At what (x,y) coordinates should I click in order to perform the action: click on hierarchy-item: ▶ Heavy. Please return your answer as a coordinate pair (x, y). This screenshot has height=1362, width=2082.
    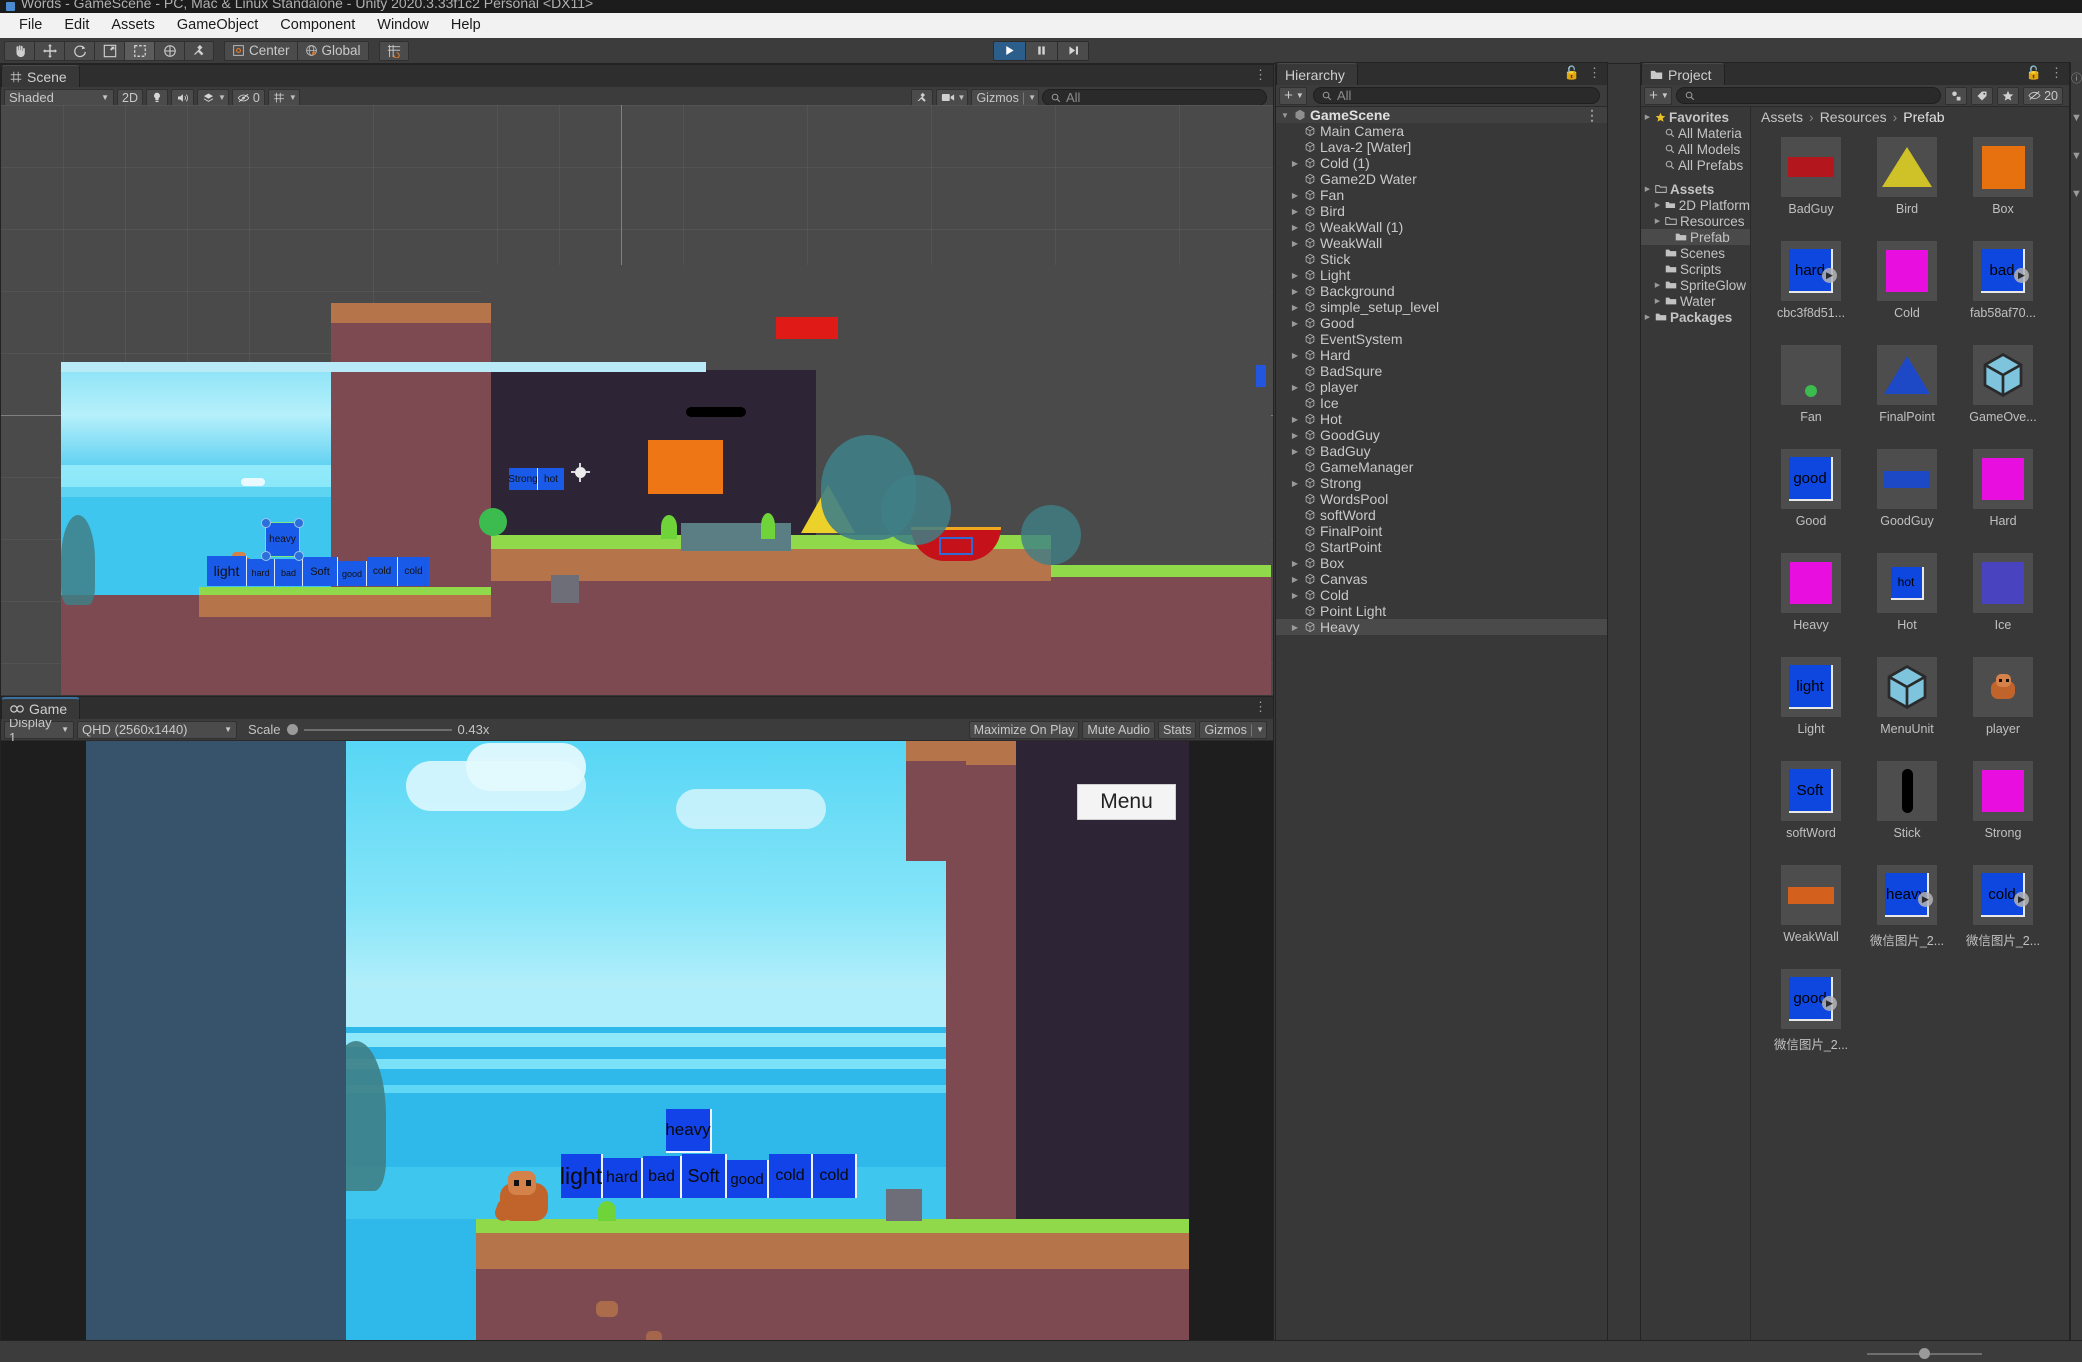
    Looking at the image, I should click on (1441, 627).